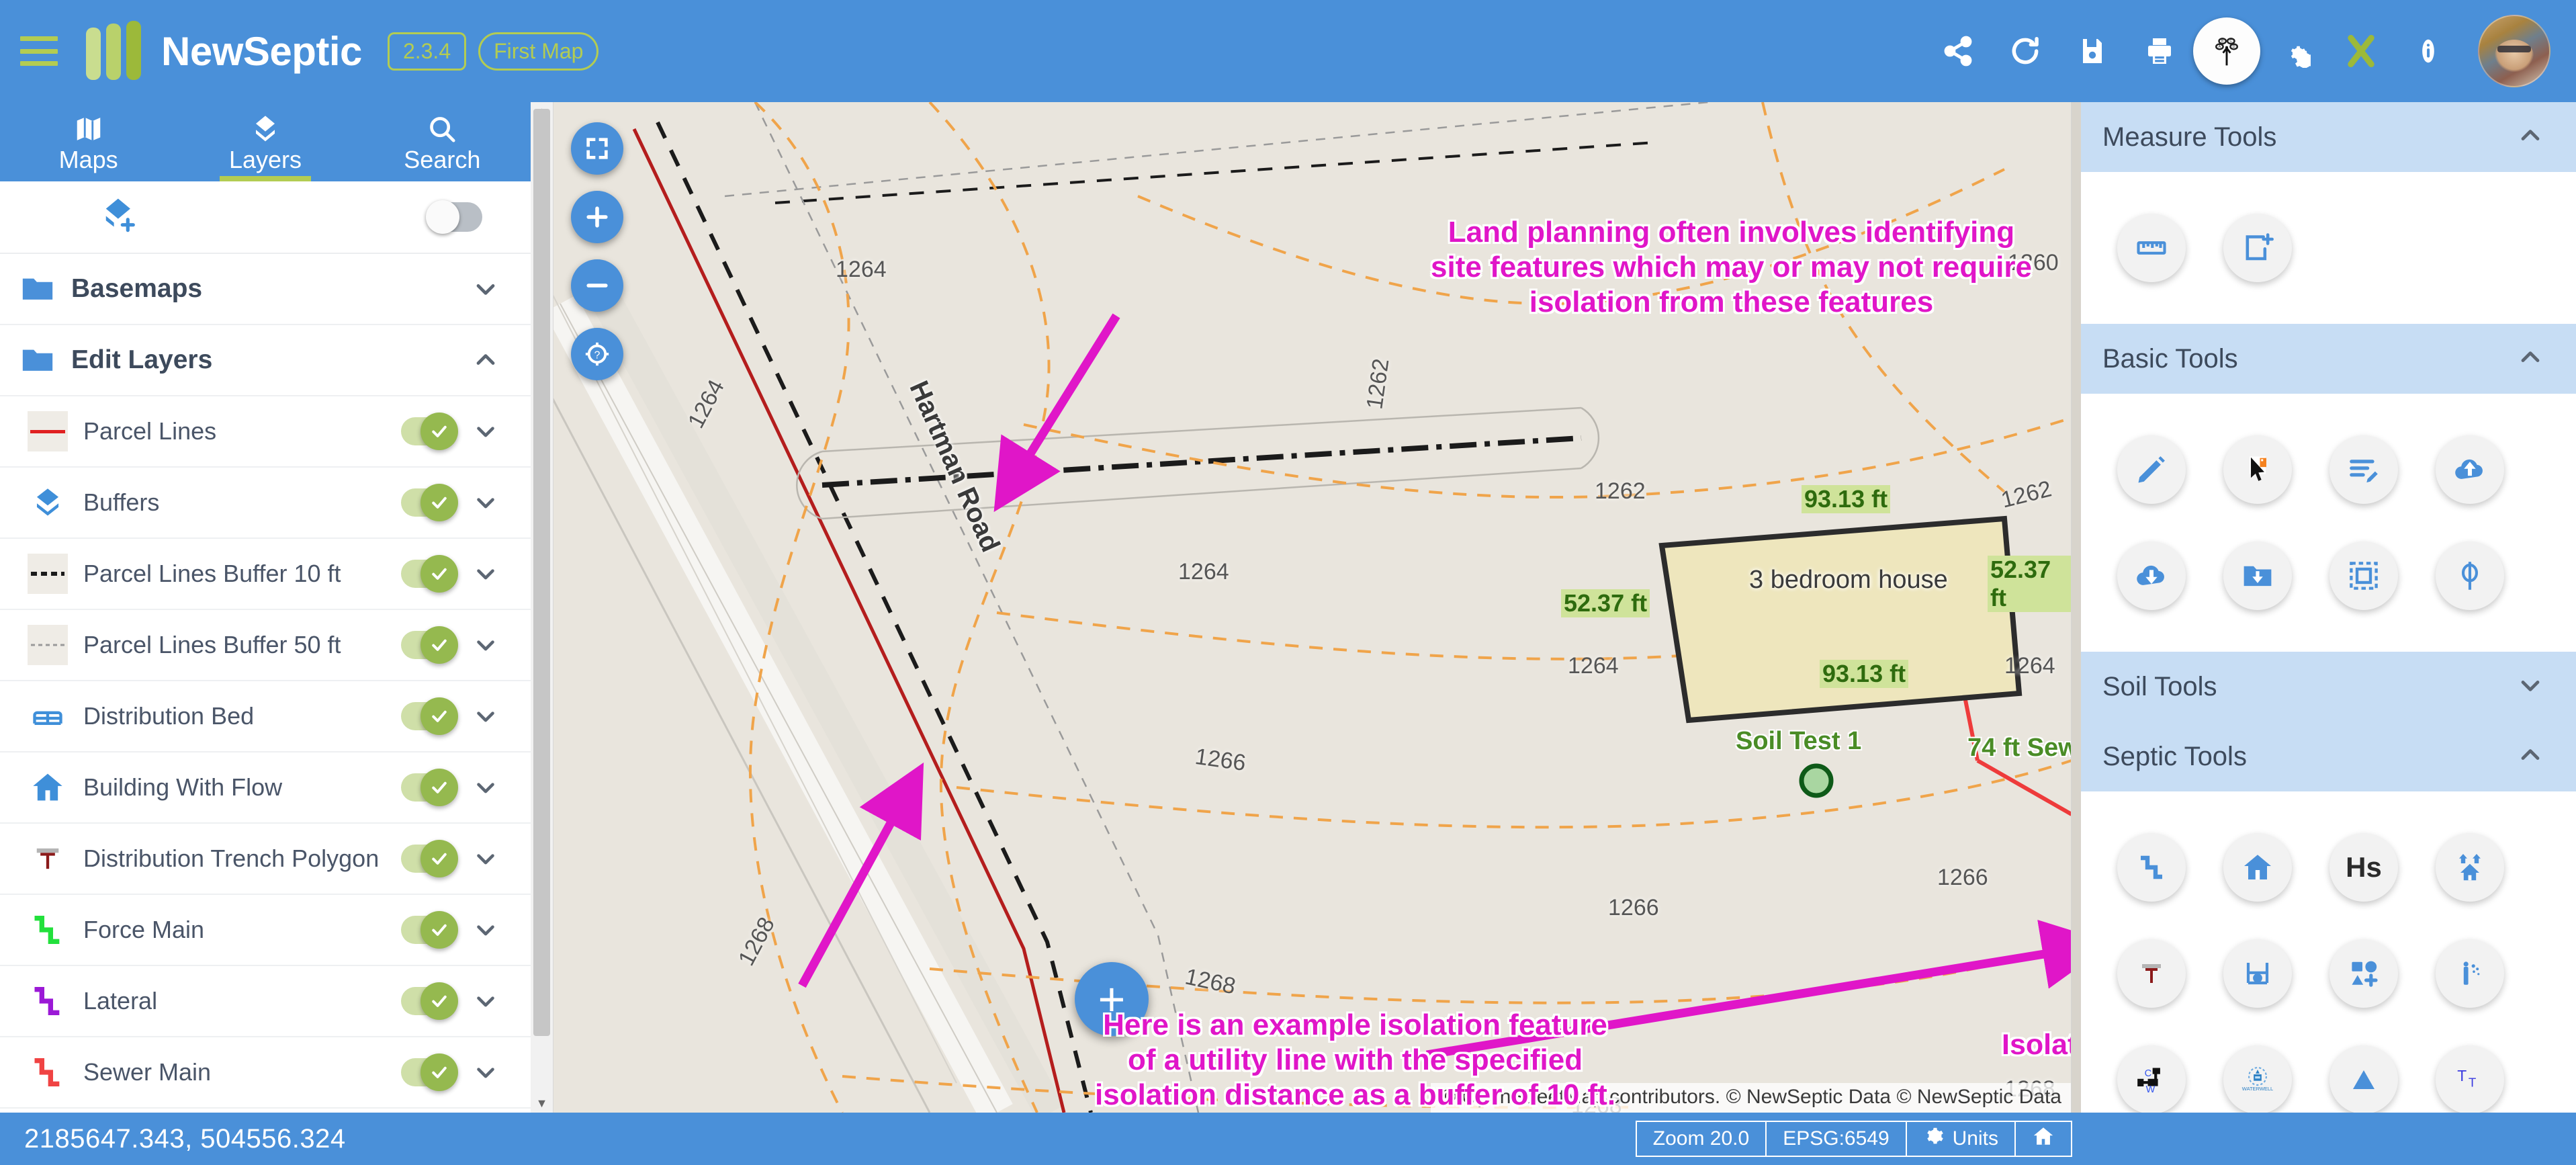 The width and height of the screenshot is (2576, 1165). Describe the element at coordinates (2257, 1079) in the screenshot. I see `waterwell-icon: WATERWELL` at that location.